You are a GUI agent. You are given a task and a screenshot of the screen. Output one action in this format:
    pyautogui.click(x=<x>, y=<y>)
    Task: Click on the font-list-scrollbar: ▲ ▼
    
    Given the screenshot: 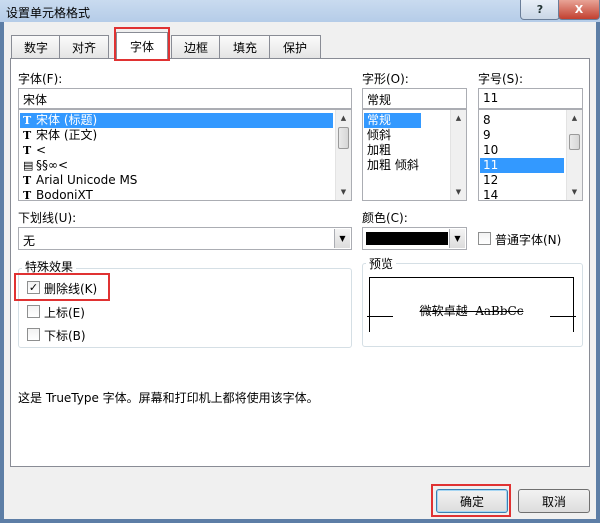 What is the action you would take?
    pyautogui.click(x=343, y=155)
    